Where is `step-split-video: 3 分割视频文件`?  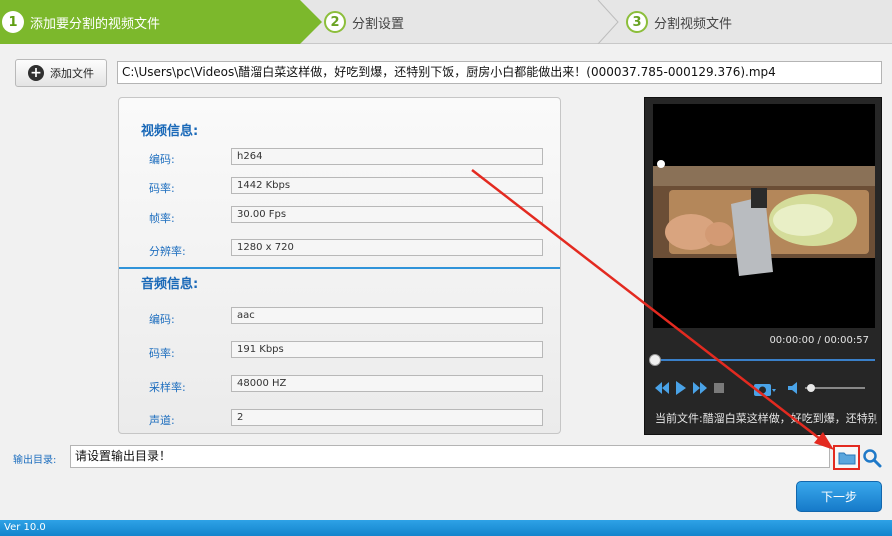
step-split-video: 3 分割视频文件 is located at coordinates (679, 22).